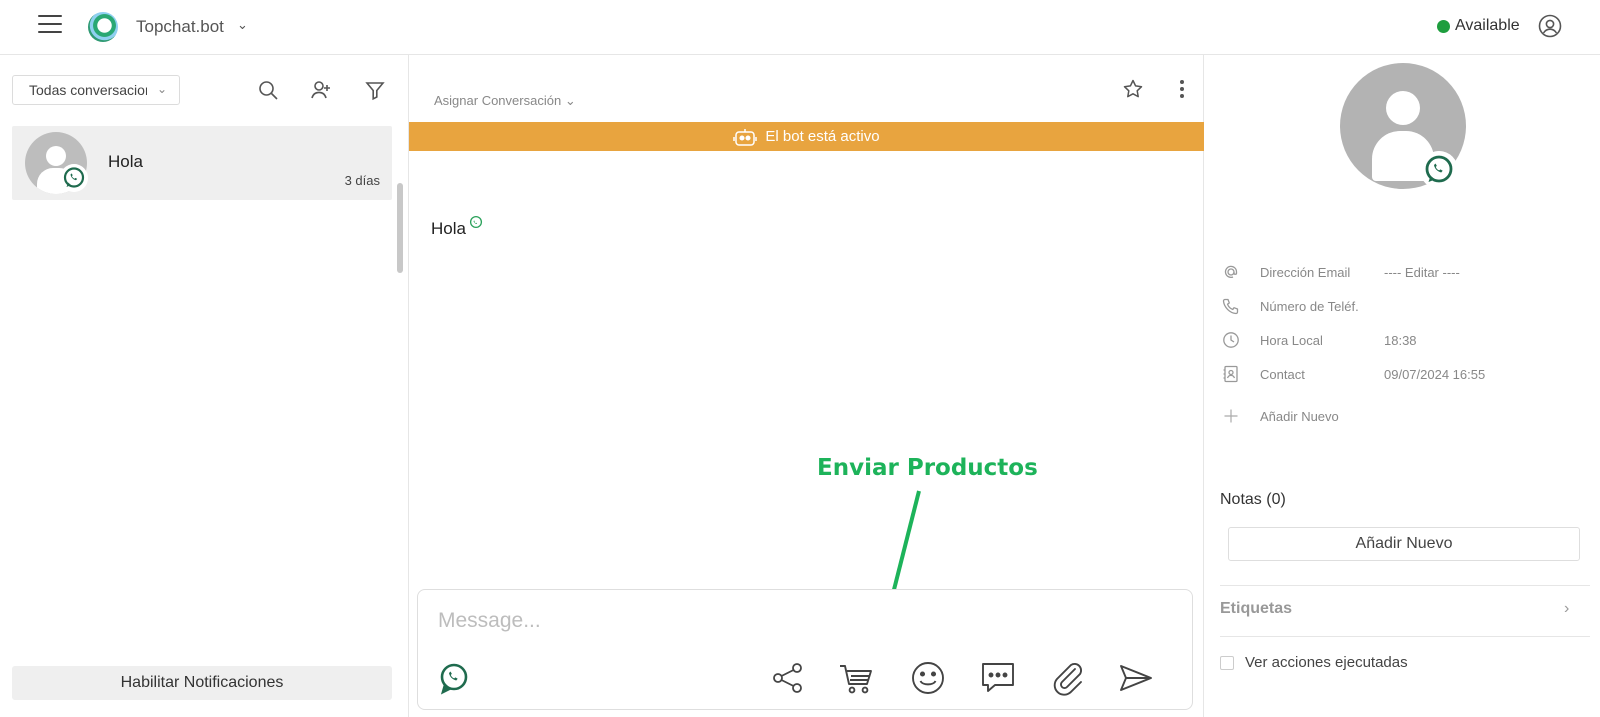 Image resolution: width=1600 pixels, height=717 pixels. What do you see at coordinates (50, 25) in the screenshot?
I see `hamburger-menu-icon` at bounding box center [50, 25].